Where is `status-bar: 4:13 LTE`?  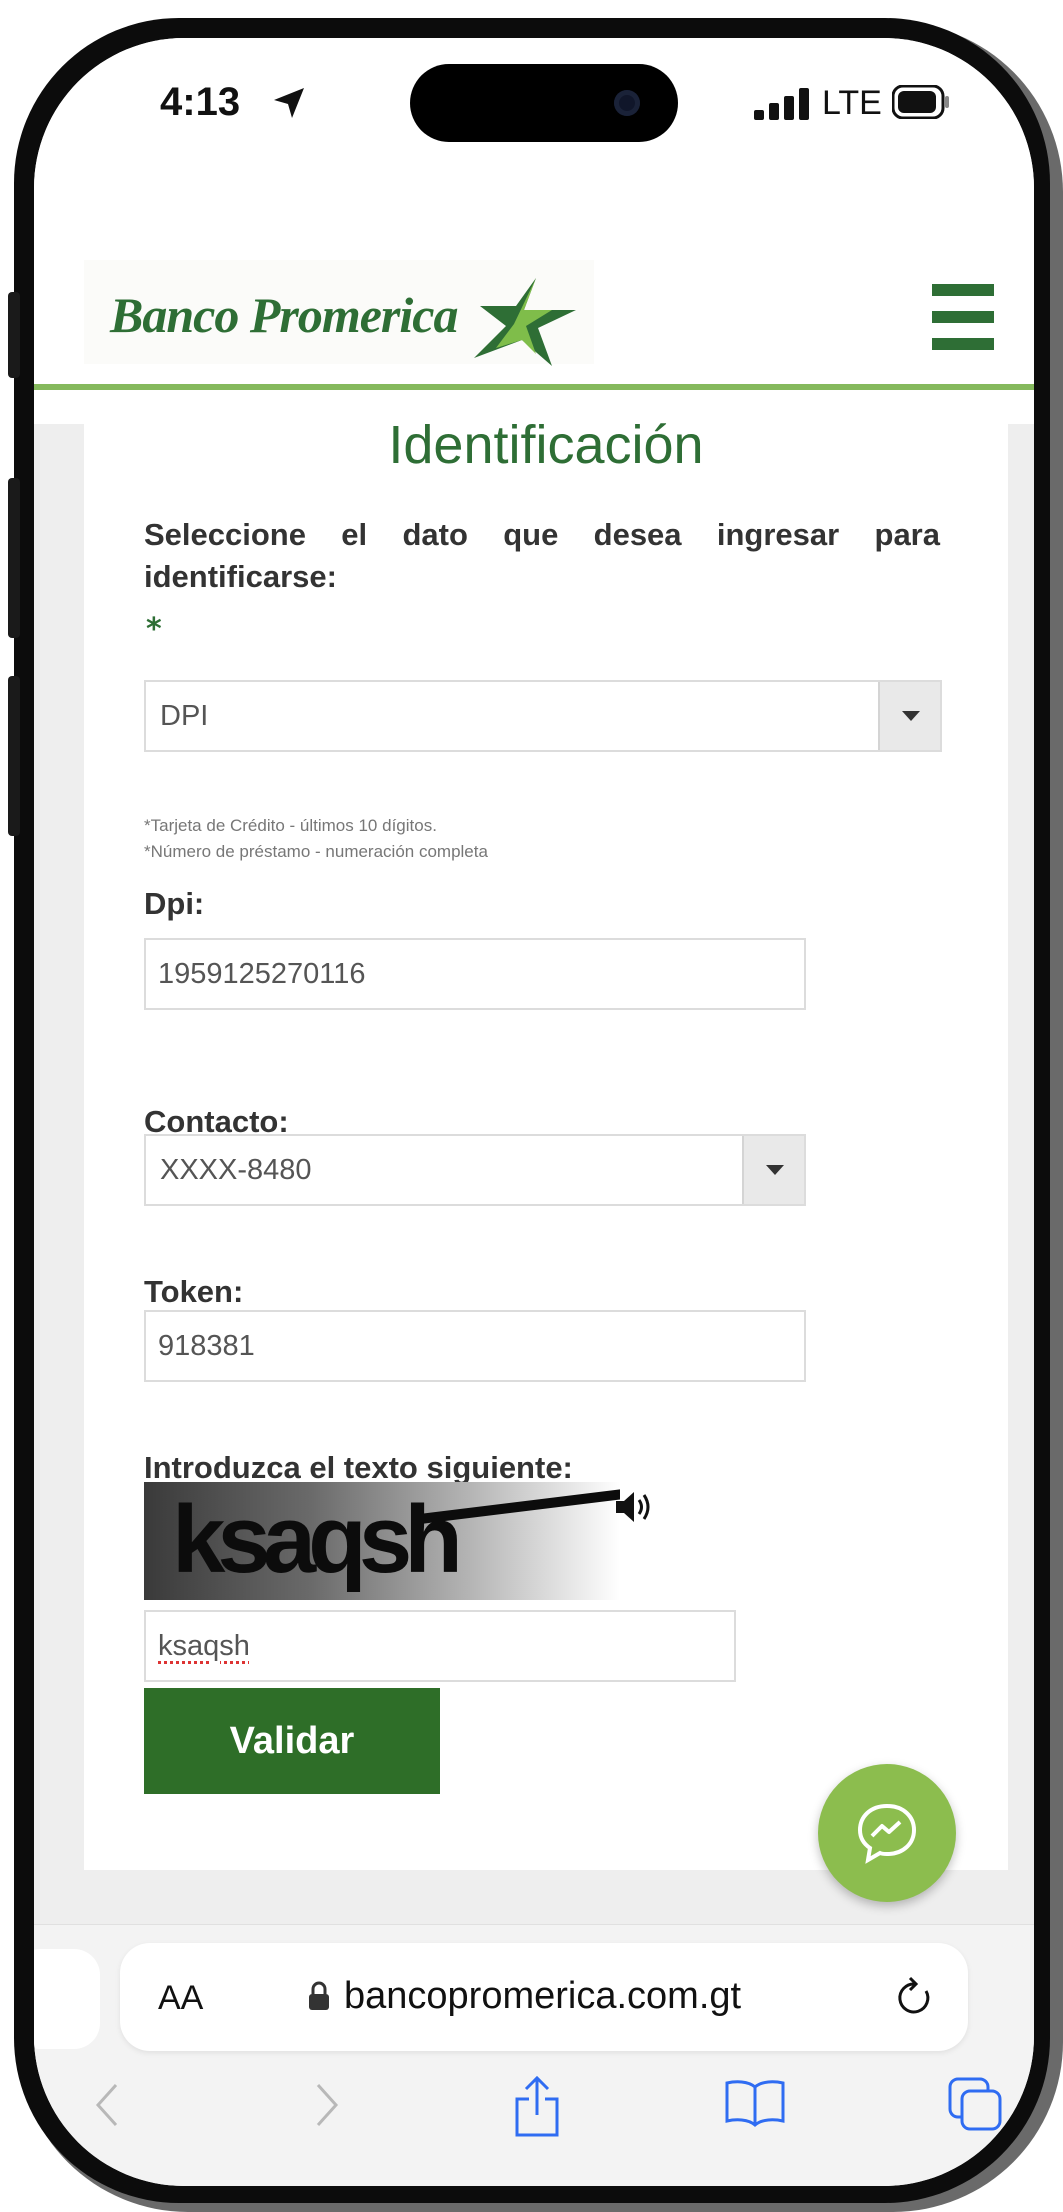
status-bar: 4:13 LTE is located at coordinates (534, 113).